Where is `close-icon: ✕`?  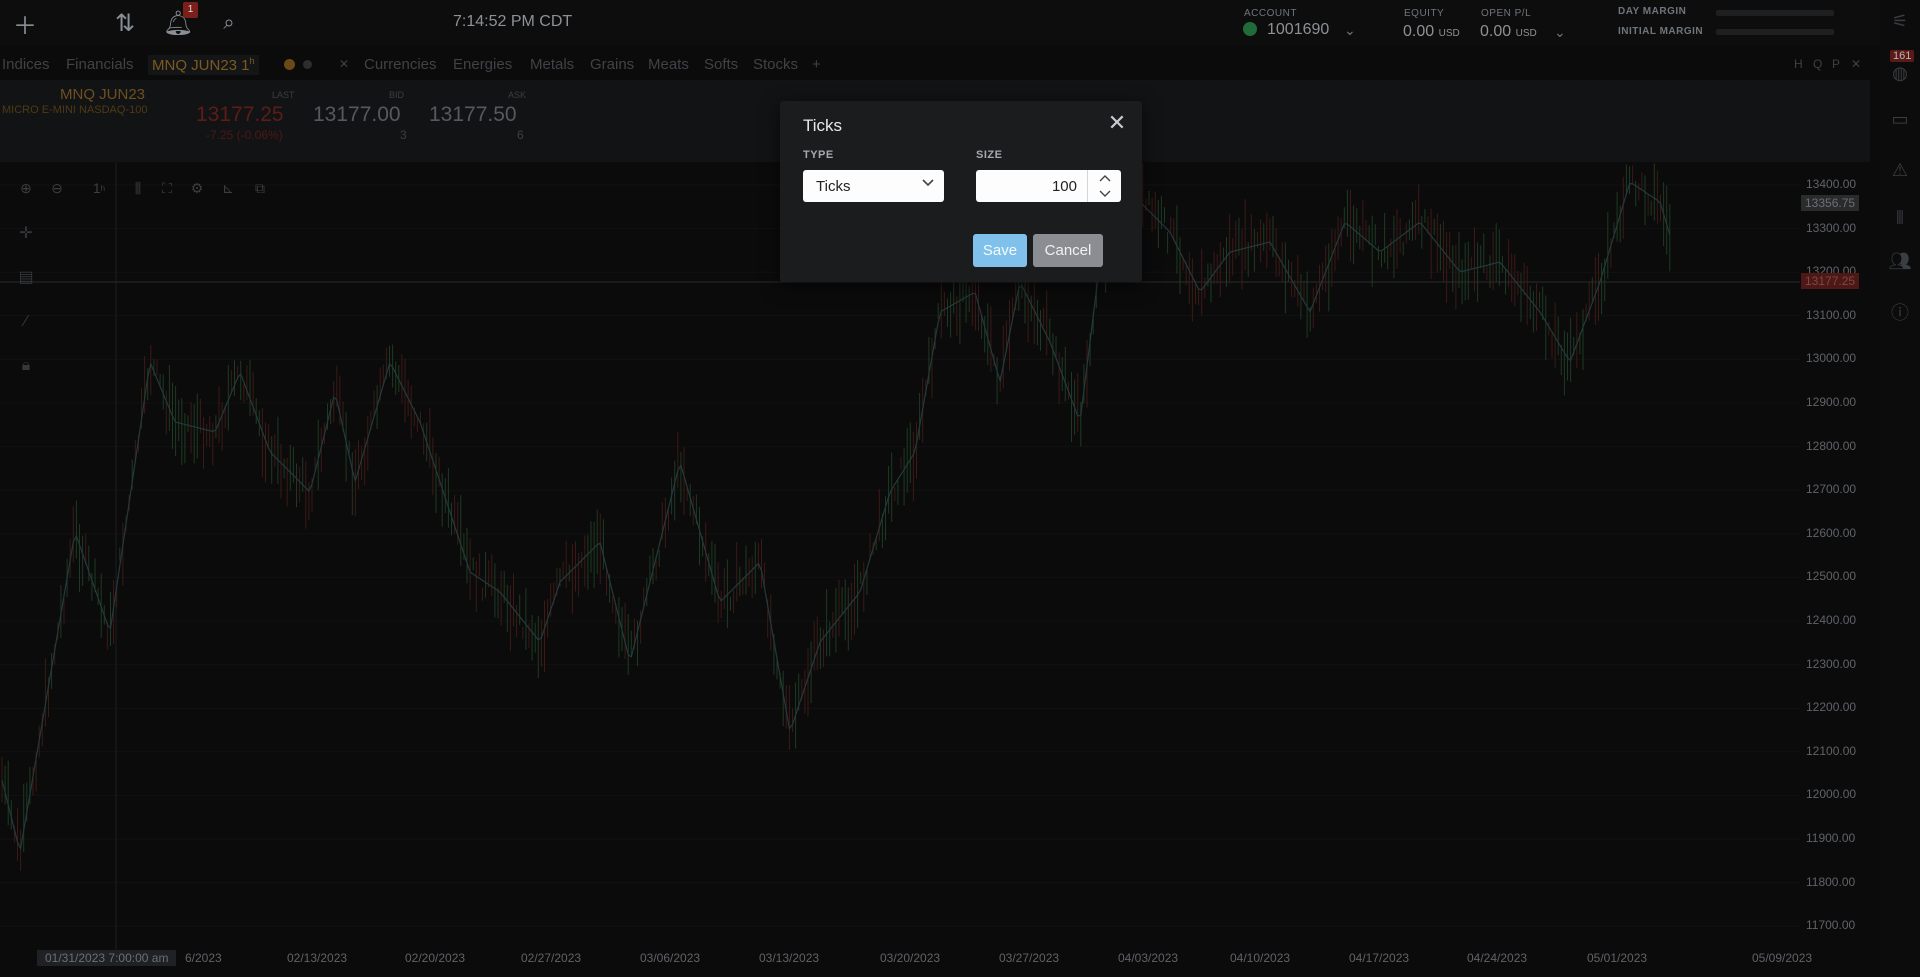 close-icon: ✕ is located at coordinates (1117, 123).